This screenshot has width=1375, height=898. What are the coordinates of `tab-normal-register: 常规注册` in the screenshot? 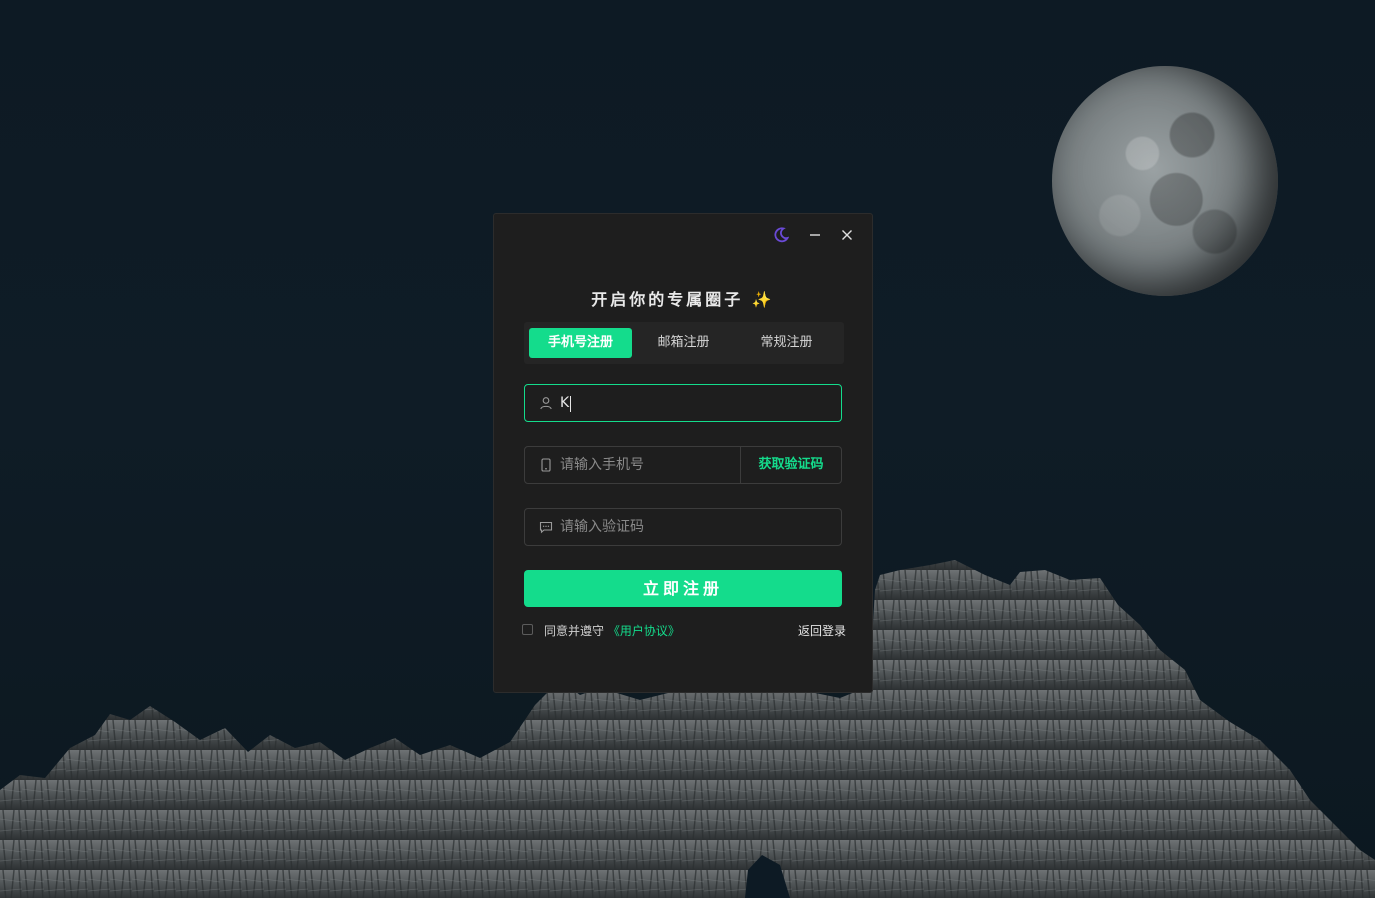 It's located at (786, 343).